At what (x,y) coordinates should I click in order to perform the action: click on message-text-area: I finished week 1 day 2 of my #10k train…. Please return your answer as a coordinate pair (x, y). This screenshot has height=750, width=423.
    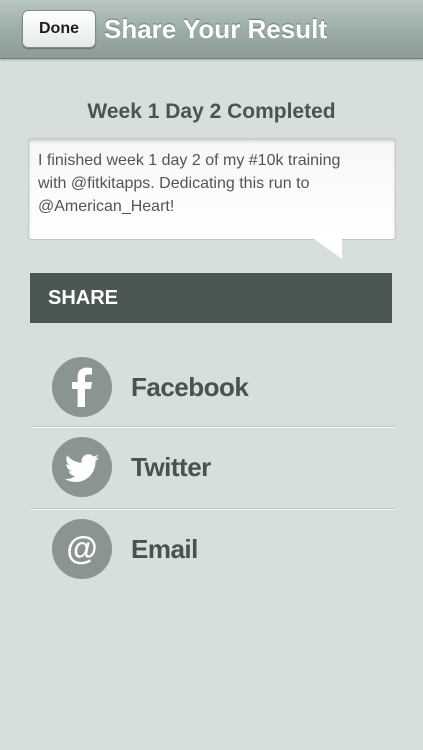
    Looking at the image, I should click on (212, 189).